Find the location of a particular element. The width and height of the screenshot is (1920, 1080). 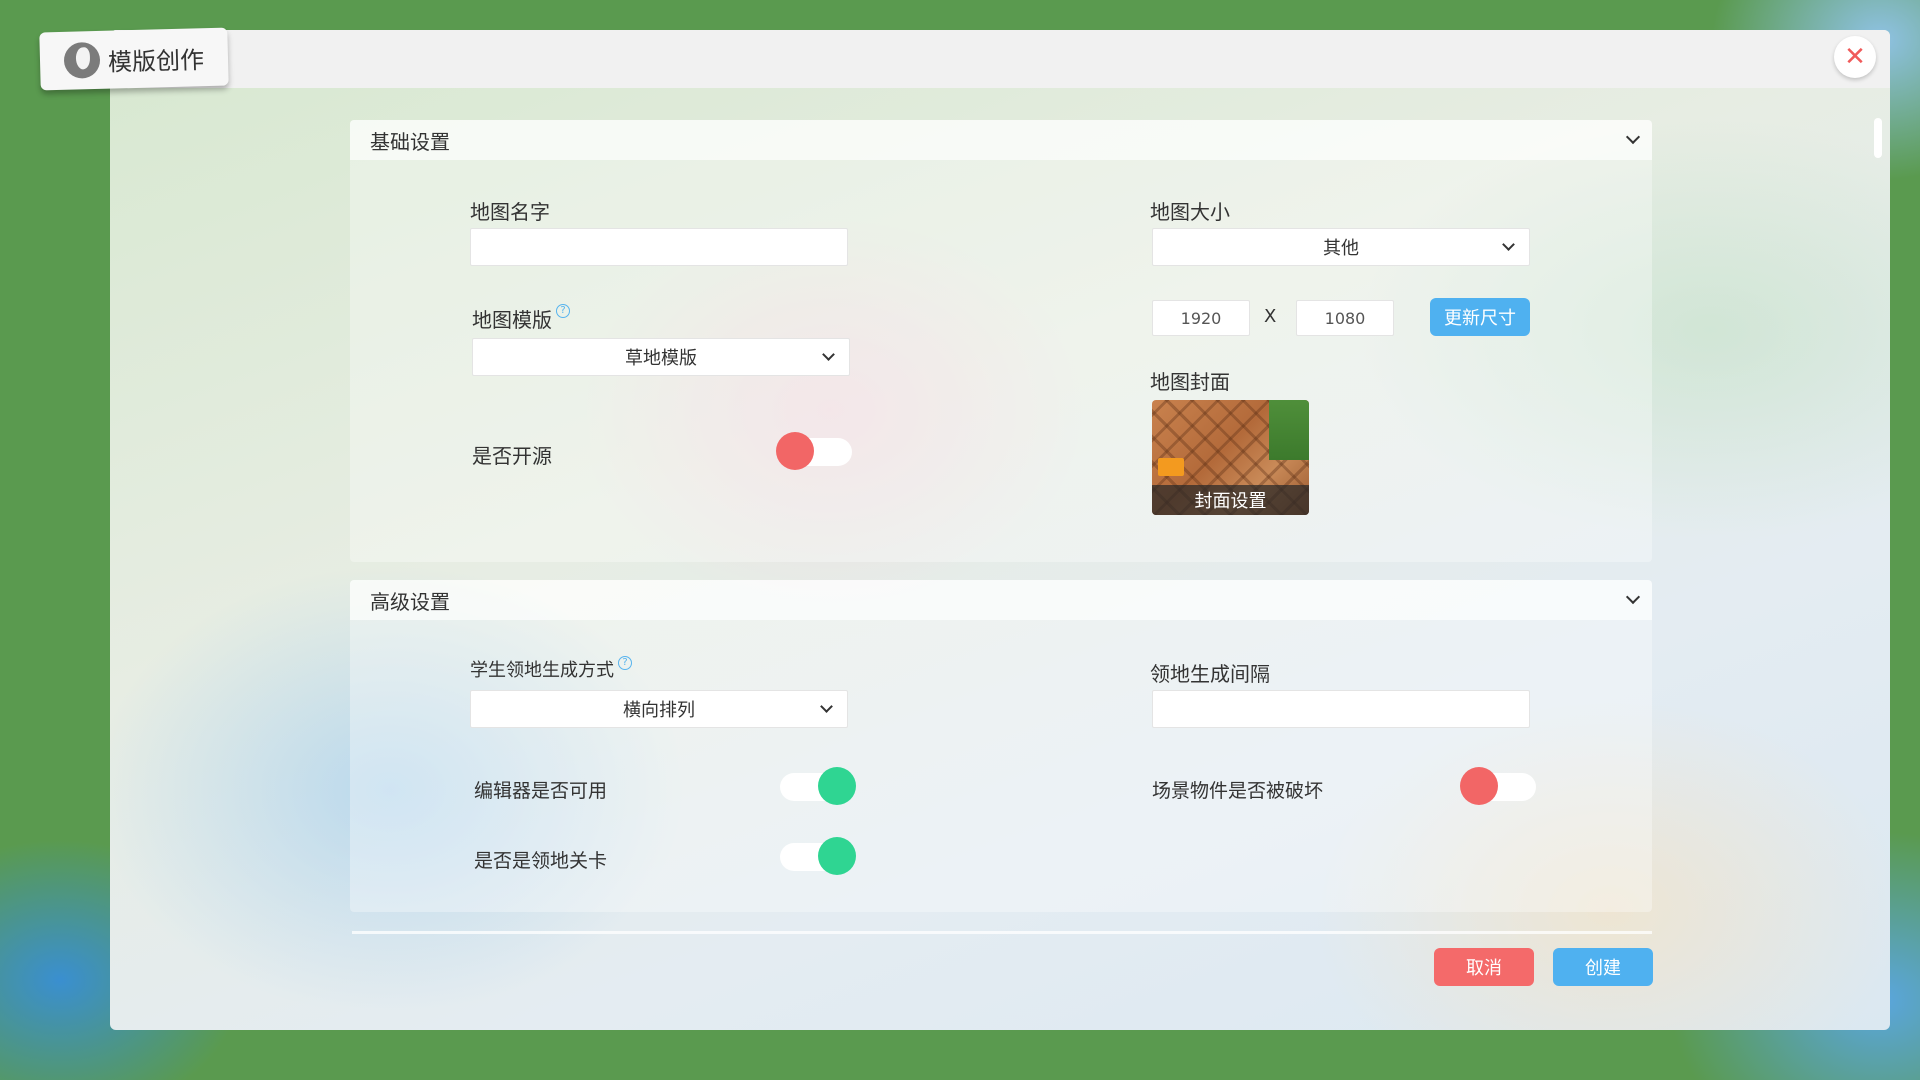

footer-divider is located at coordinates (1002, 932).